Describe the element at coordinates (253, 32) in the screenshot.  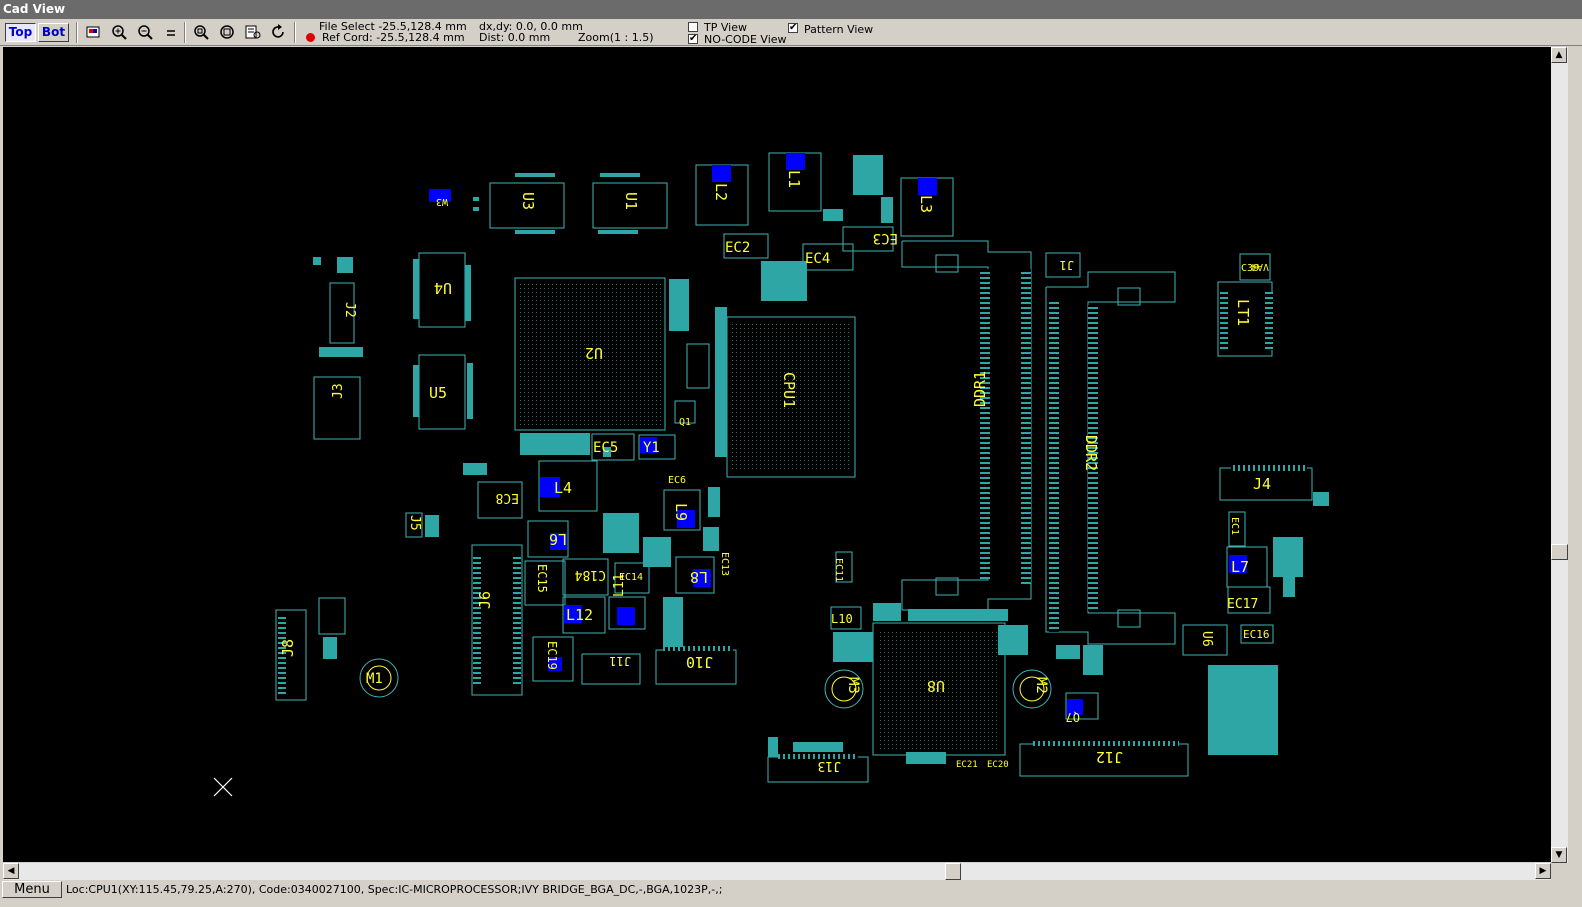
I see `find-part-icon` at that location.